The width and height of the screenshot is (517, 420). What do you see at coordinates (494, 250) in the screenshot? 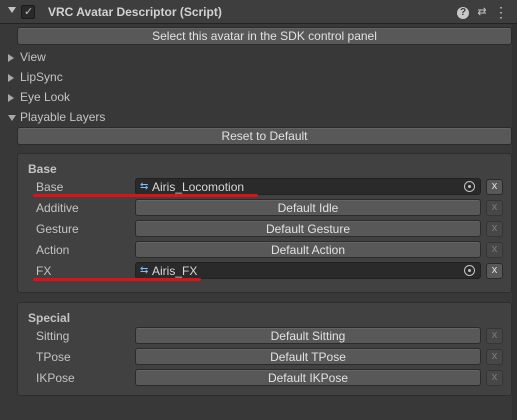
I see `clear-action-button: x` at bounding box center [494, 250].